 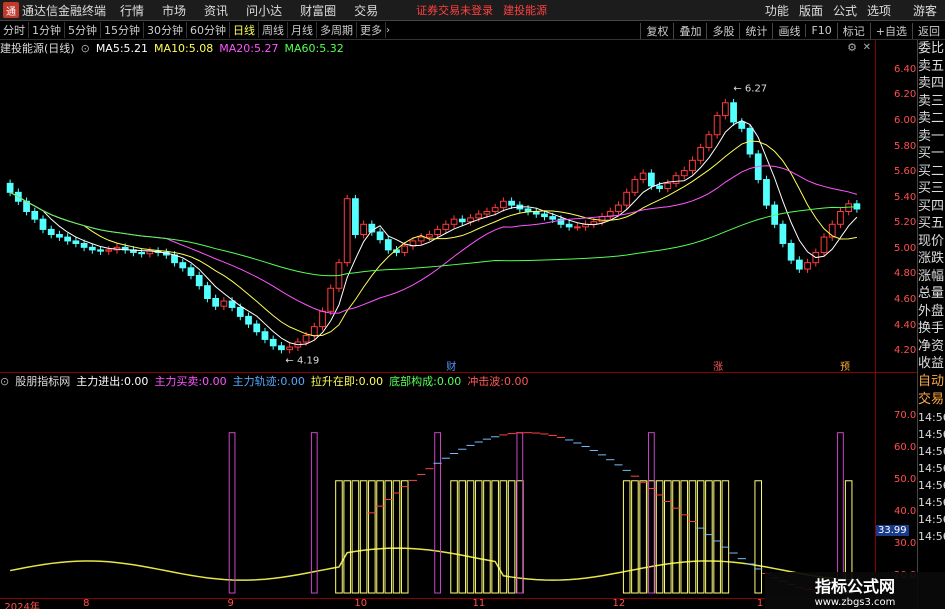 What do you see at coordinates (184, 48) in the screenshot?
I see `ma10-label: MA10:5.08` at bounding box center [184, 48].